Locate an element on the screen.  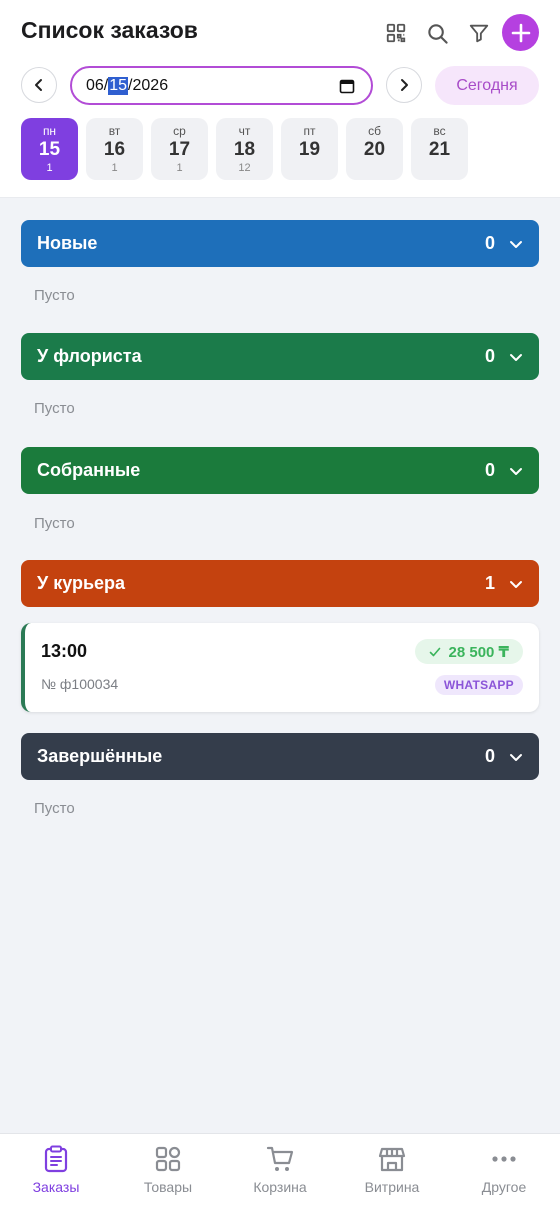
nav-item-other: Другое is located at coordinates (504, 1174).